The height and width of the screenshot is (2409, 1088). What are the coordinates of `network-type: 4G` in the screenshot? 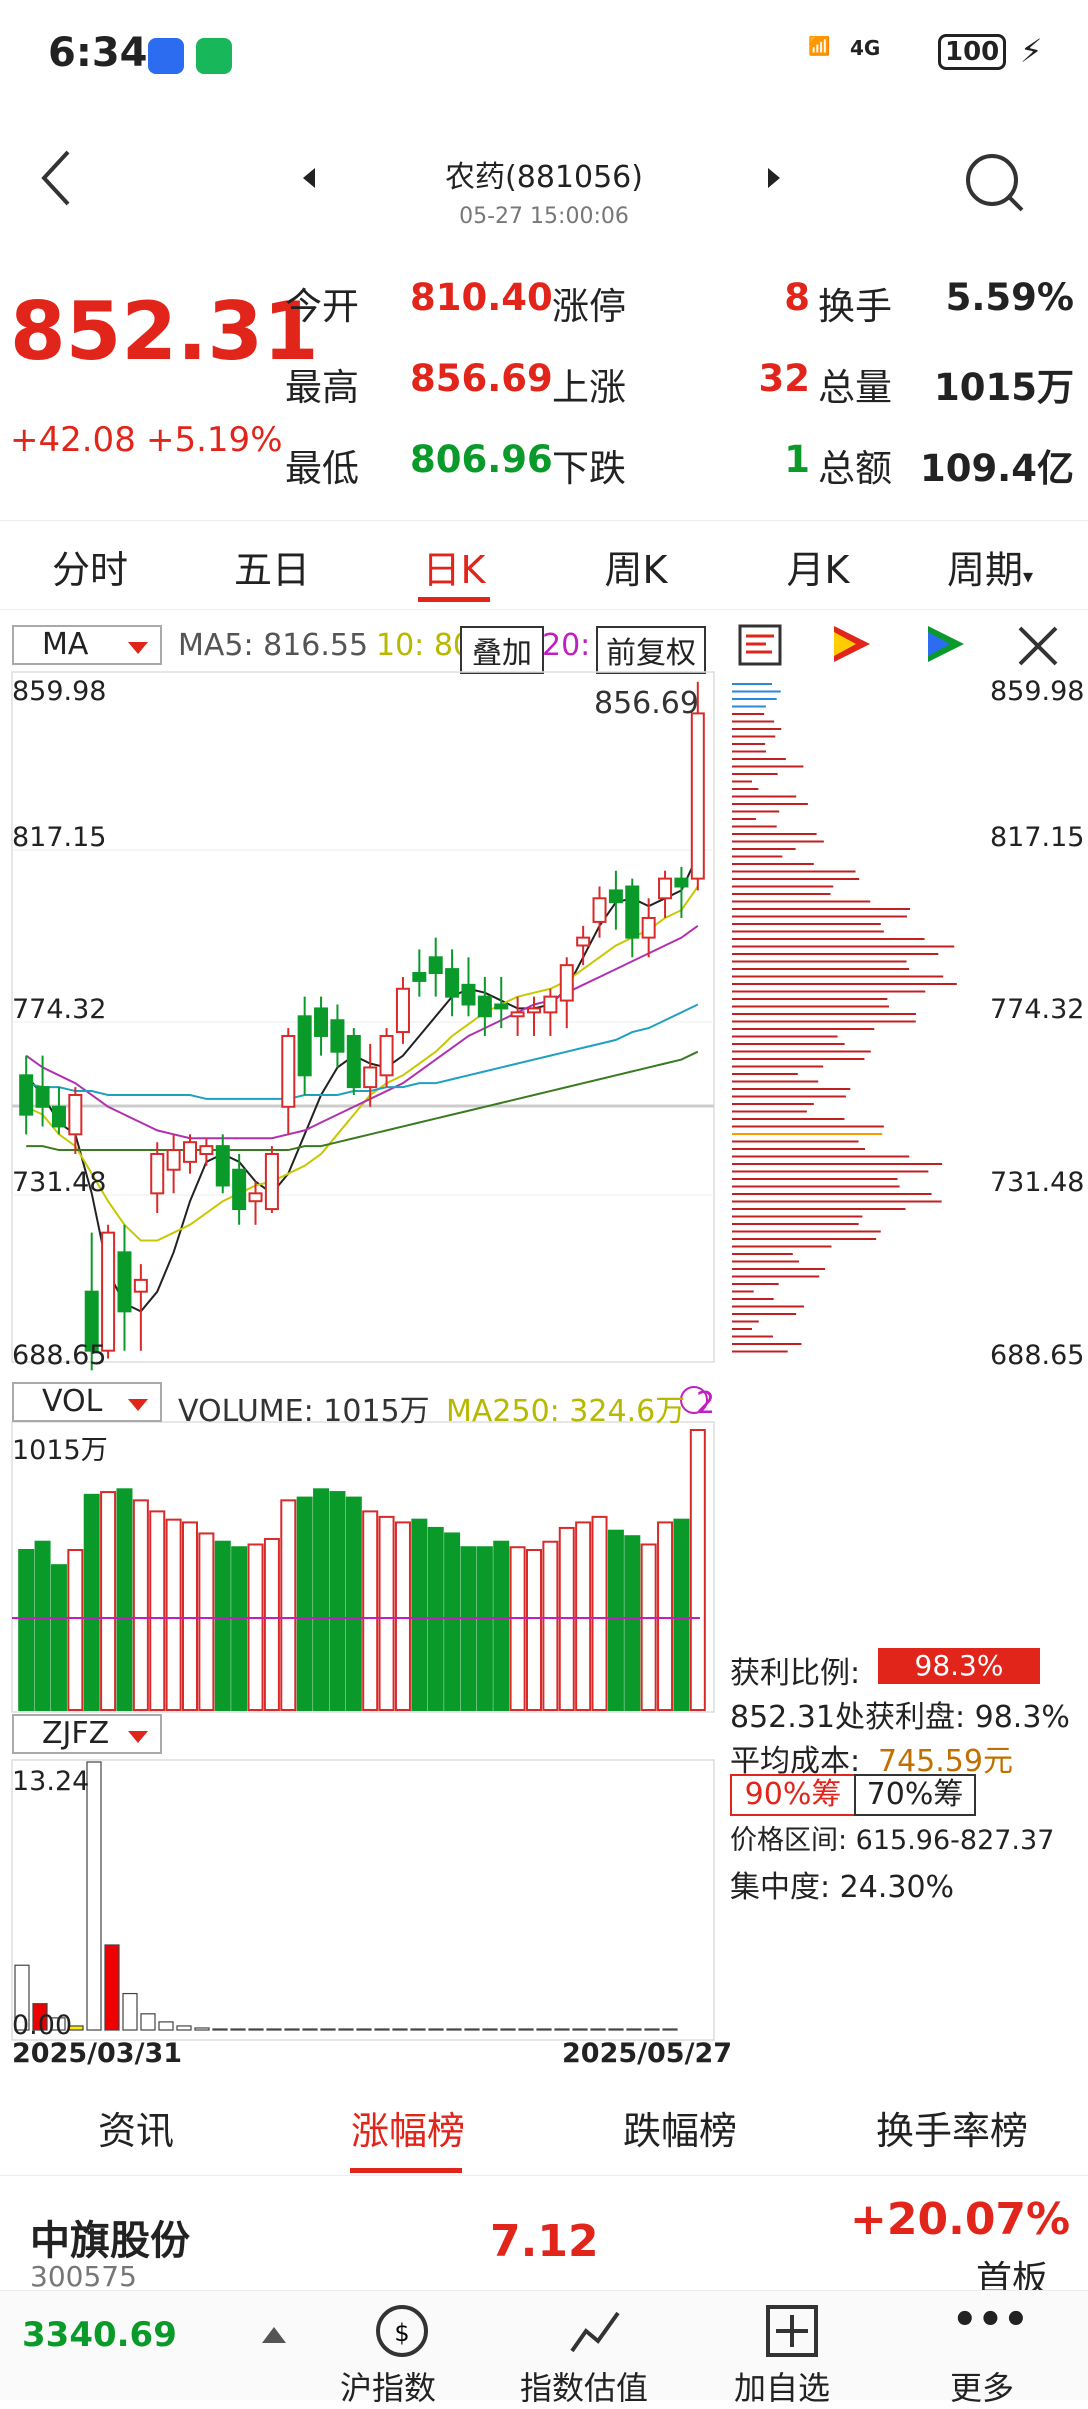 It's located at (865, 48).